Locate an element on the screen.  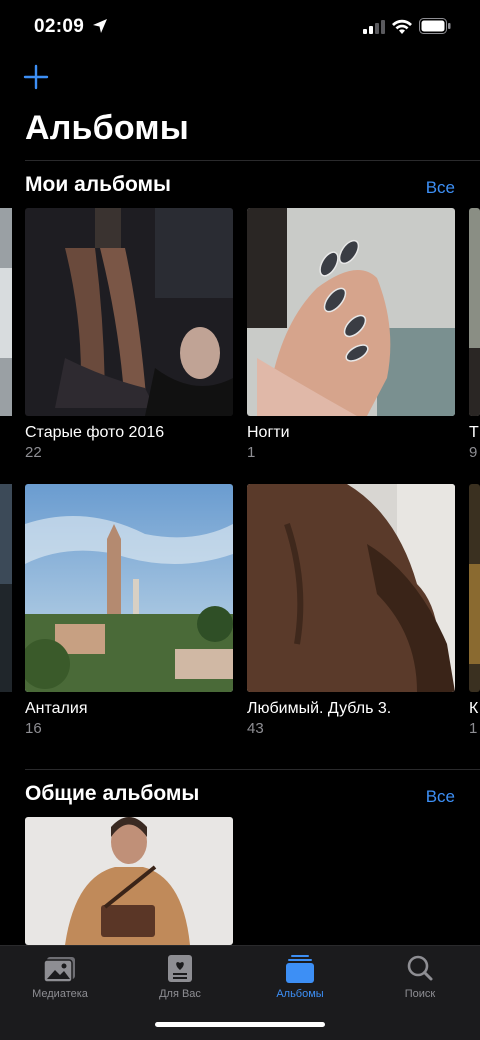
status-bar: 02:09 is located at coordinates (240, 27).